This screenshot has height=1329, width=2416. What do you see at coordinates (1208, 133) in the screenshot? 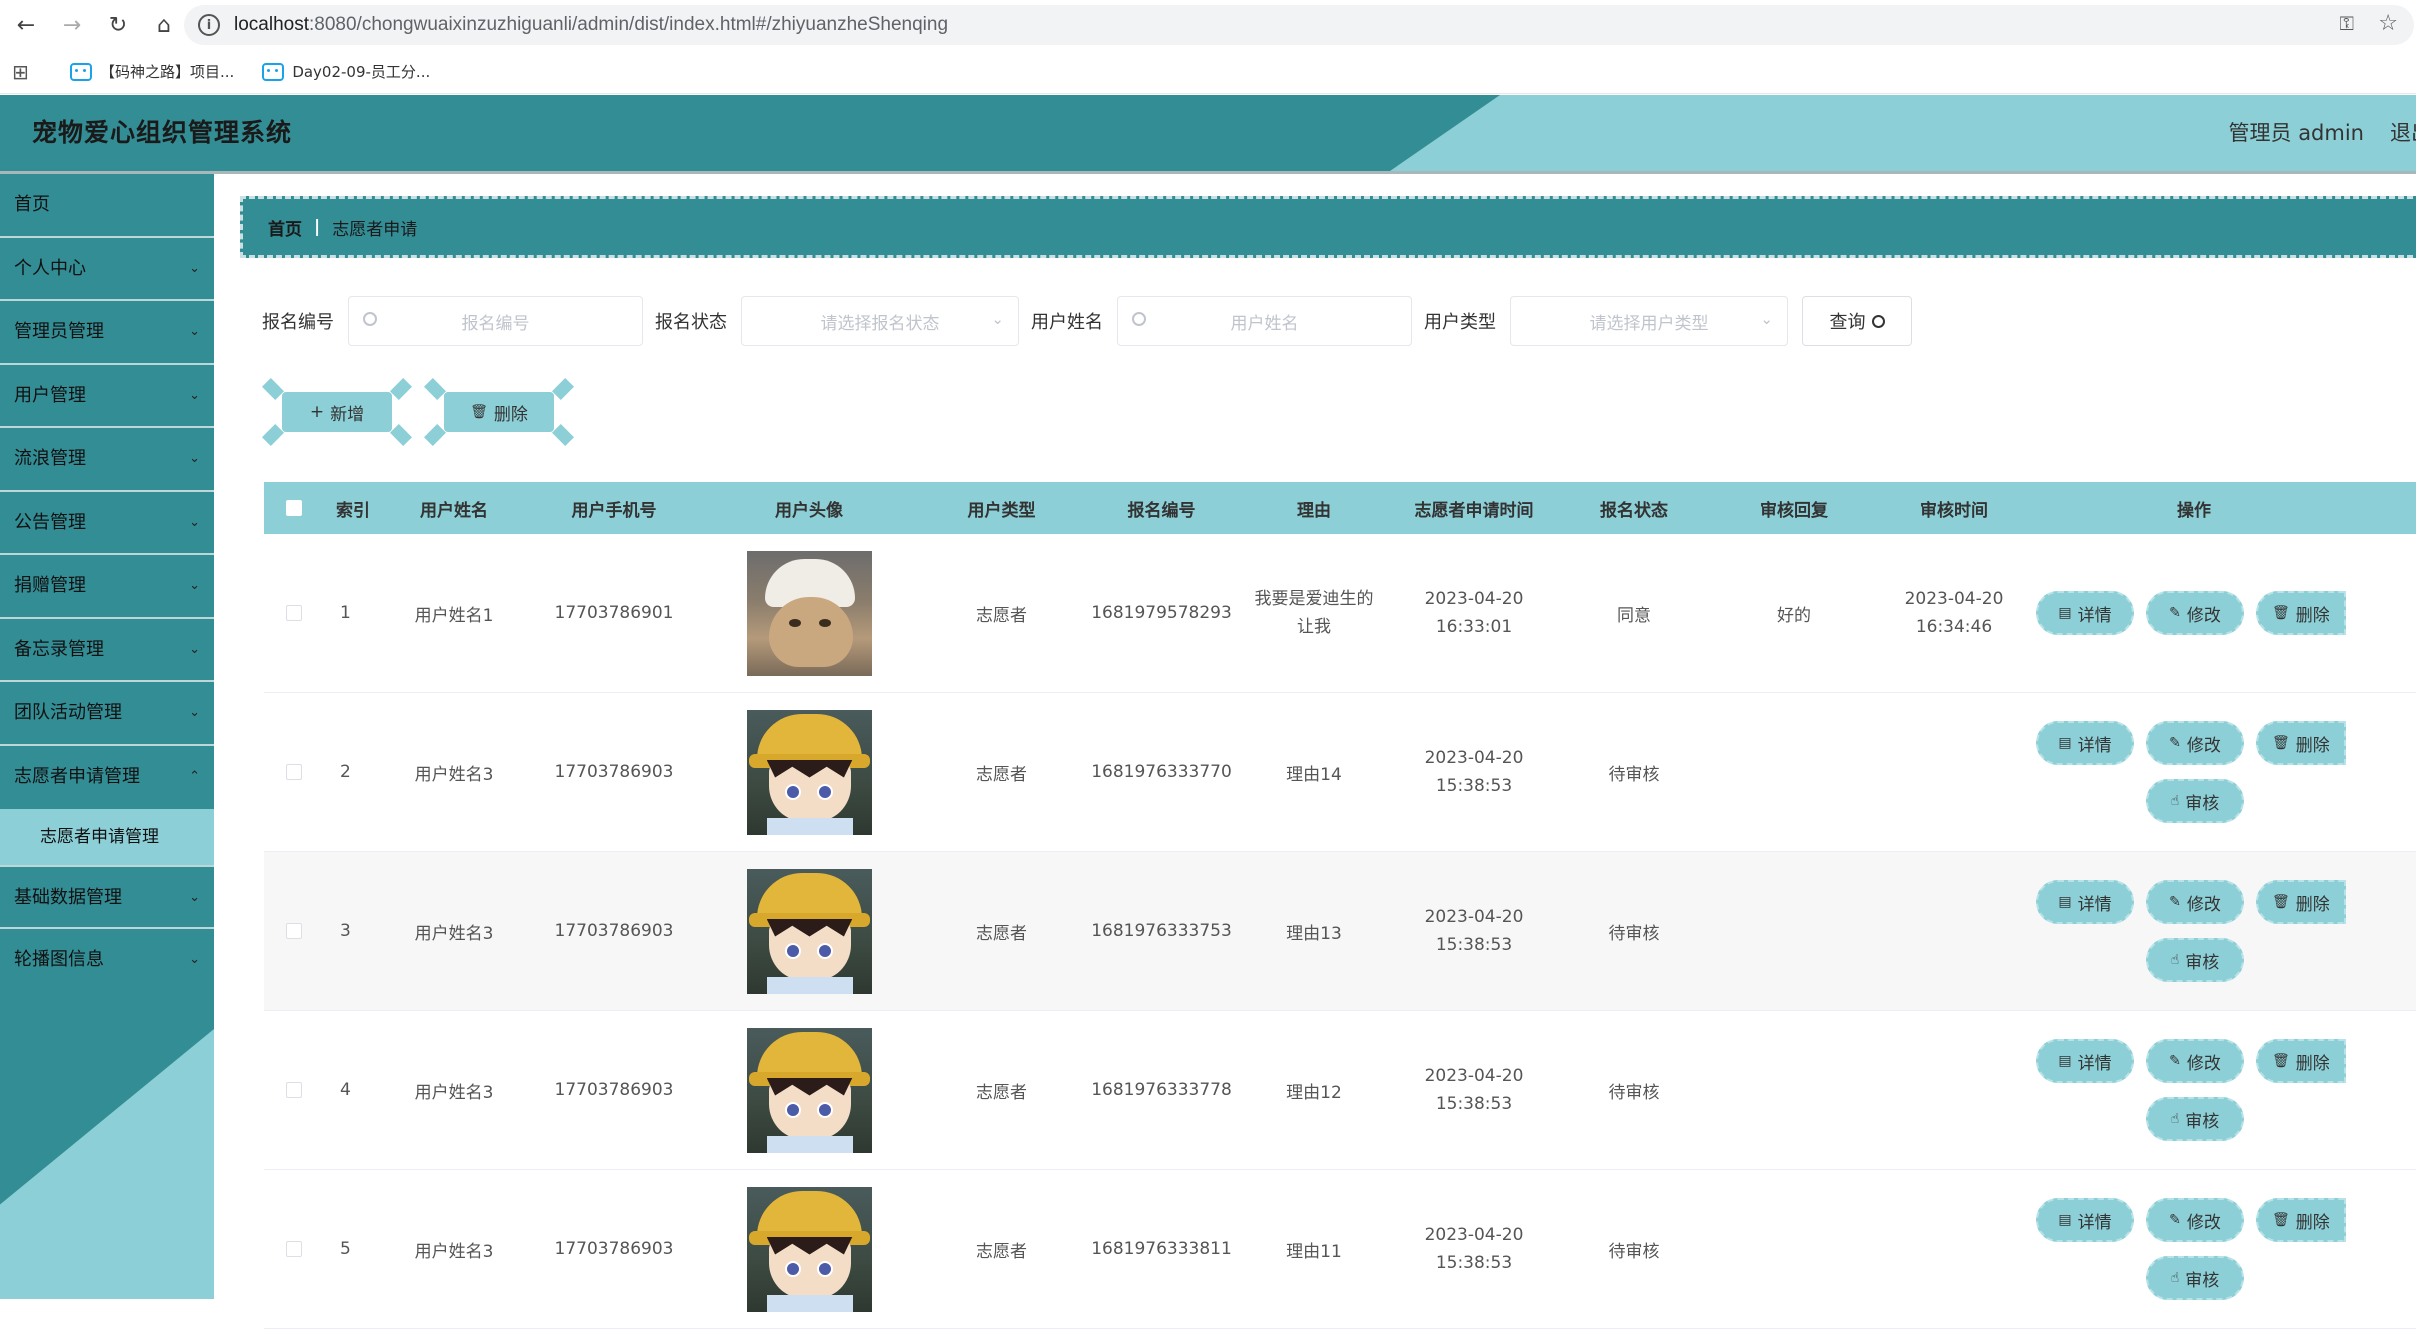
I see `app-header: 宠物爱心组织管理系统 管理员 admin 退出` at bounding box center [1208, 133].